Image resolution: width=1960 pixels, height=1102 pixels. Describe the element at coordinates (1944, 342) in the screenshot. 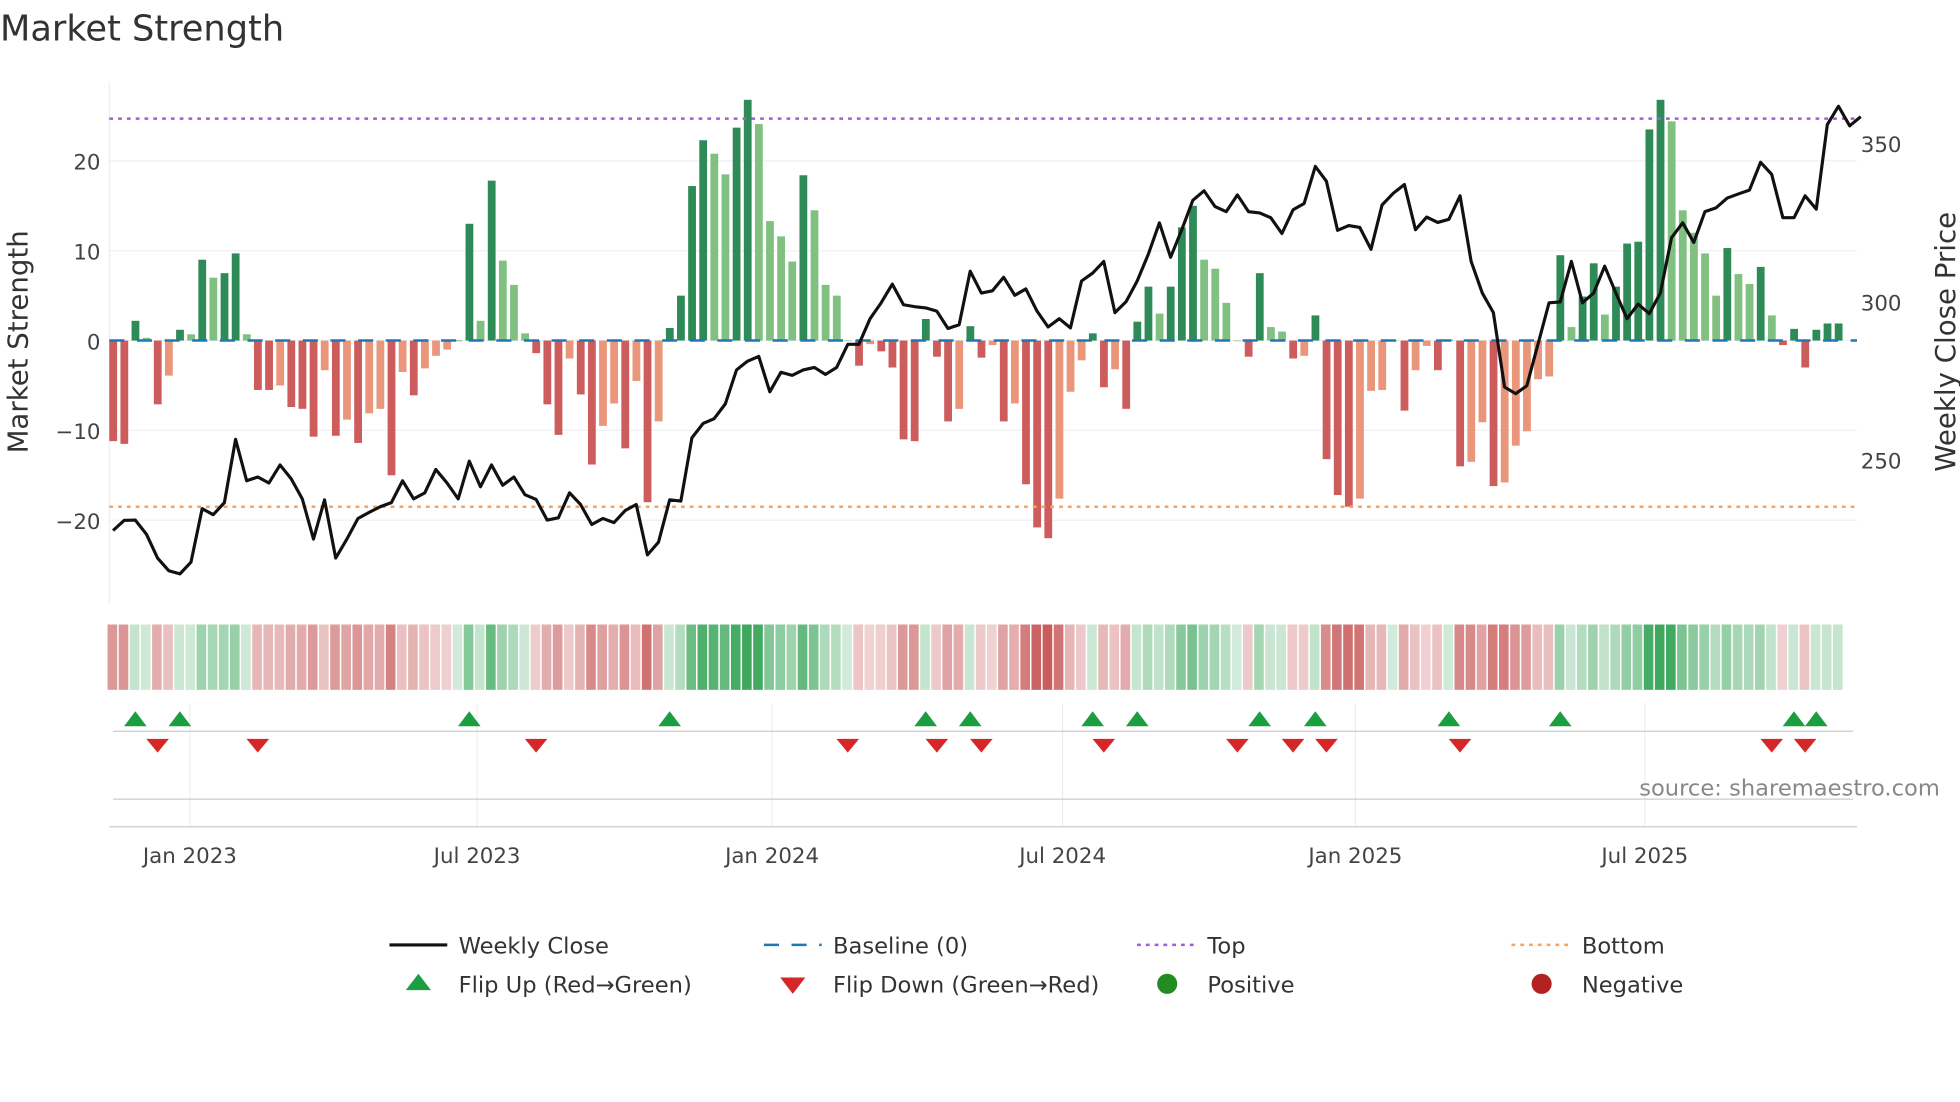

I see `y2-axis-label: Weekly Close Price` at that location.